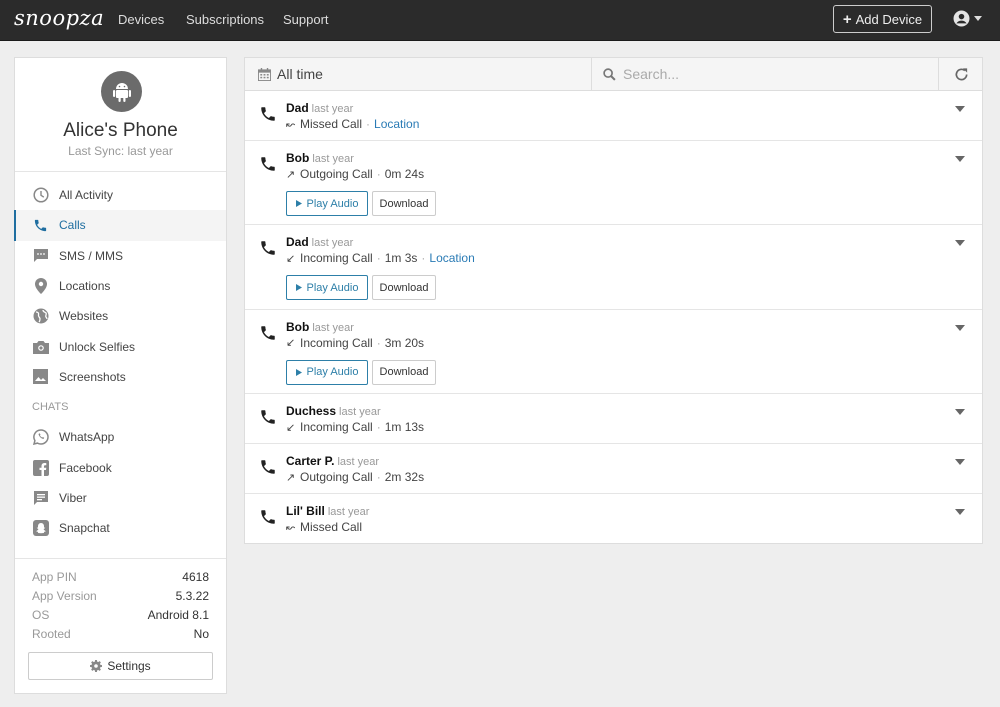 The width and height of the screenshot is (1000, 707). I want to click on play-icon, so click(298, 372).